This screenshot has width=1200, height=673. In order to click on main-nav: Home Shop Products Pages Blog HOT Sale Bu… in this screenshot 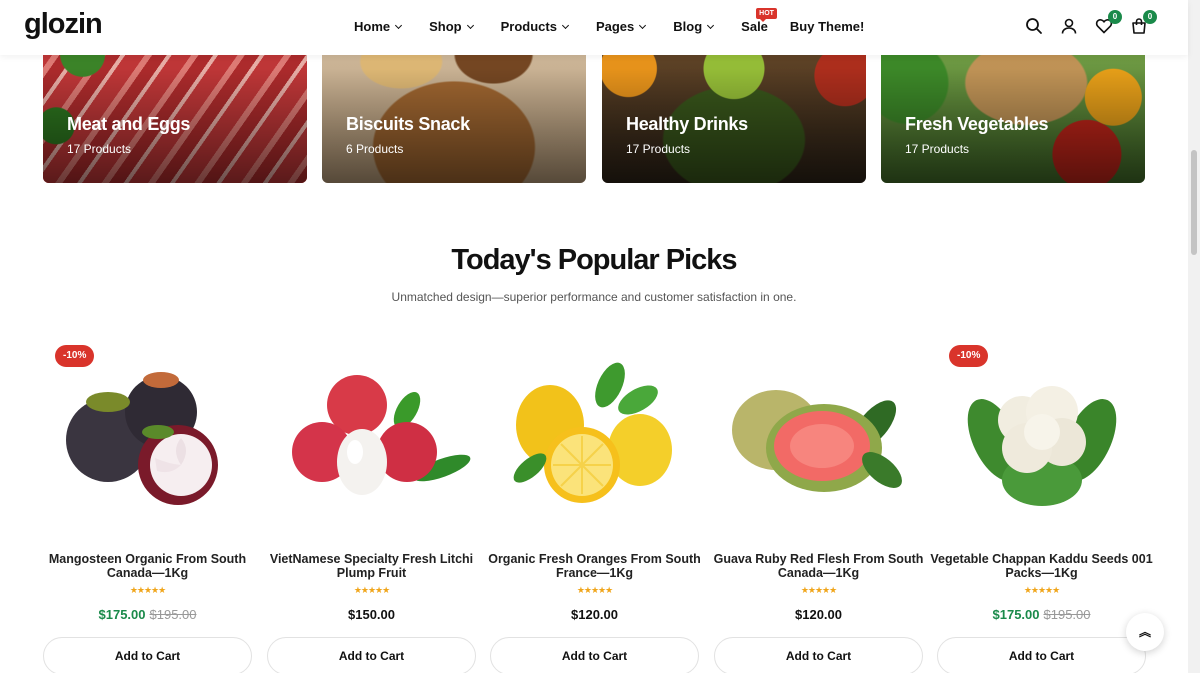, I will do `click(623, 21)`.